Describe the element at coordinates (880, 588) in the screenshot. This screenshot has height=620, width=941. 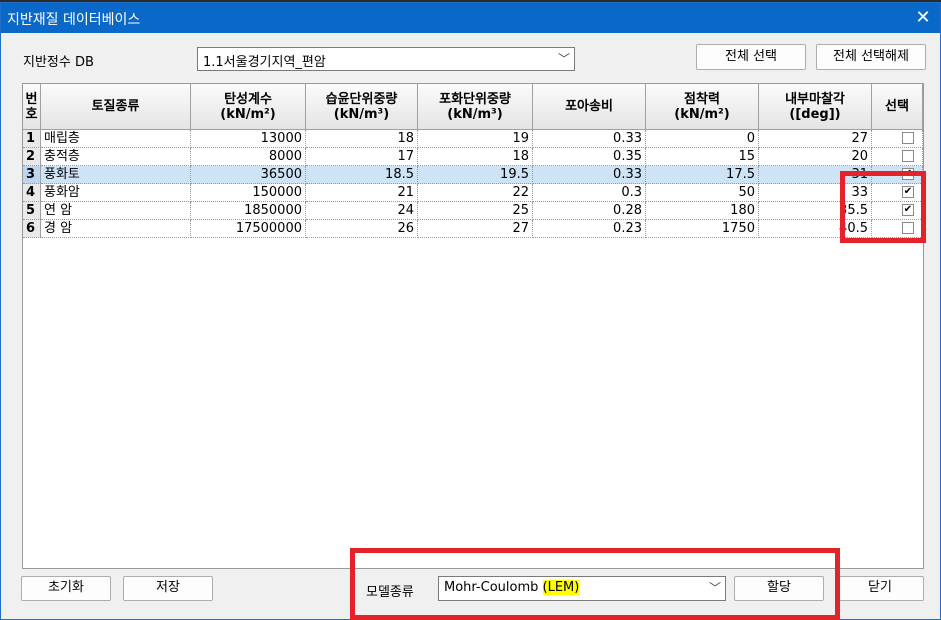
I see `close-button: 닫기` at that location.